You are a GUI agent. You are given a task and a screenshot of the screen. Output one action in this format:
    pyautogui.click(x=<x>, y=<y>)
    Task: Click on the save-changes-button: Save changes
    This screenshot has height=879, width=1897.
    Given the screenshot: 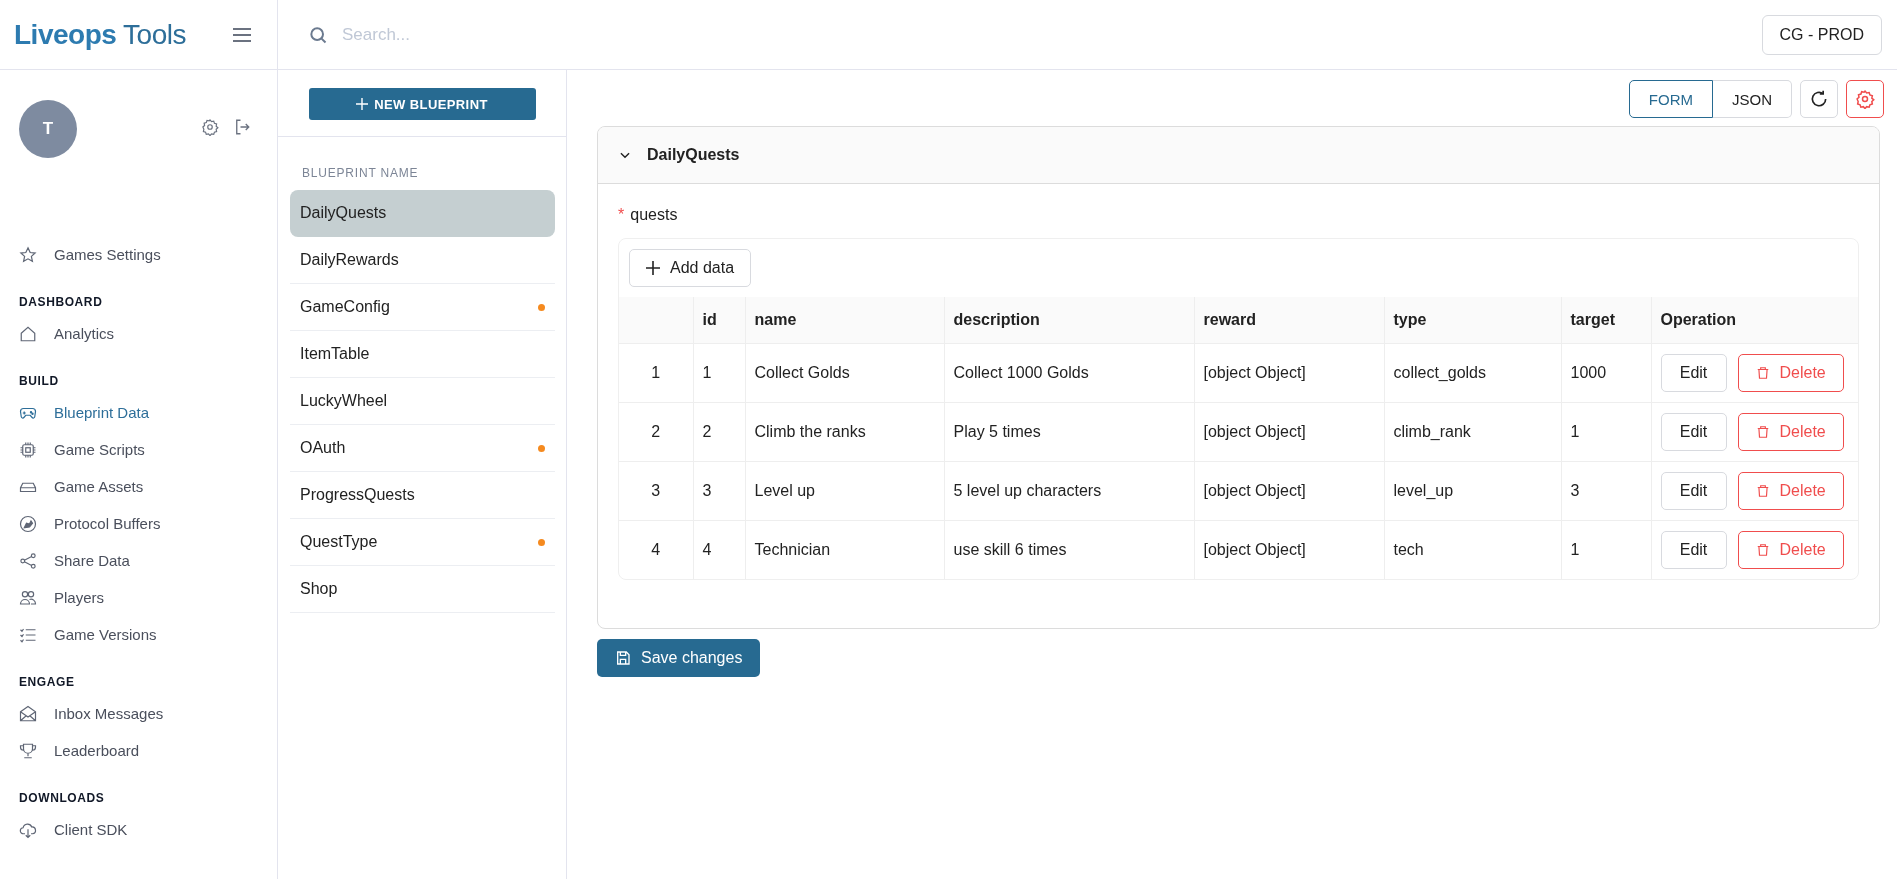 What is the action you would take?
    pyautogui.click(x=679, y=658)
    